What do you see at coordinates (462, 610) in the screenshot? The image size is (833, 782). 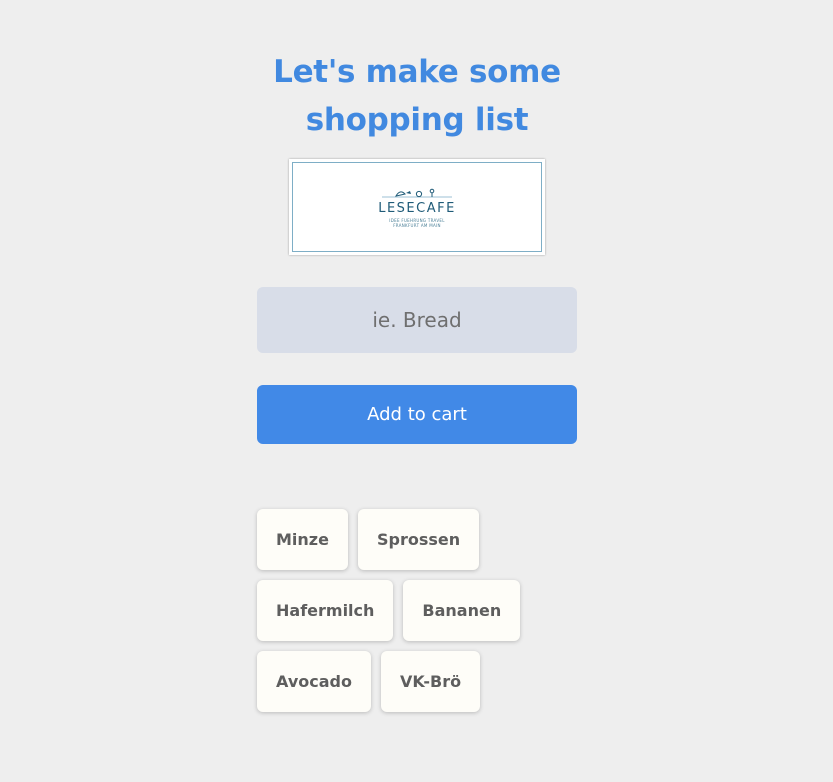 I see `list-item: Bananen` at bounding box center [462, 610].